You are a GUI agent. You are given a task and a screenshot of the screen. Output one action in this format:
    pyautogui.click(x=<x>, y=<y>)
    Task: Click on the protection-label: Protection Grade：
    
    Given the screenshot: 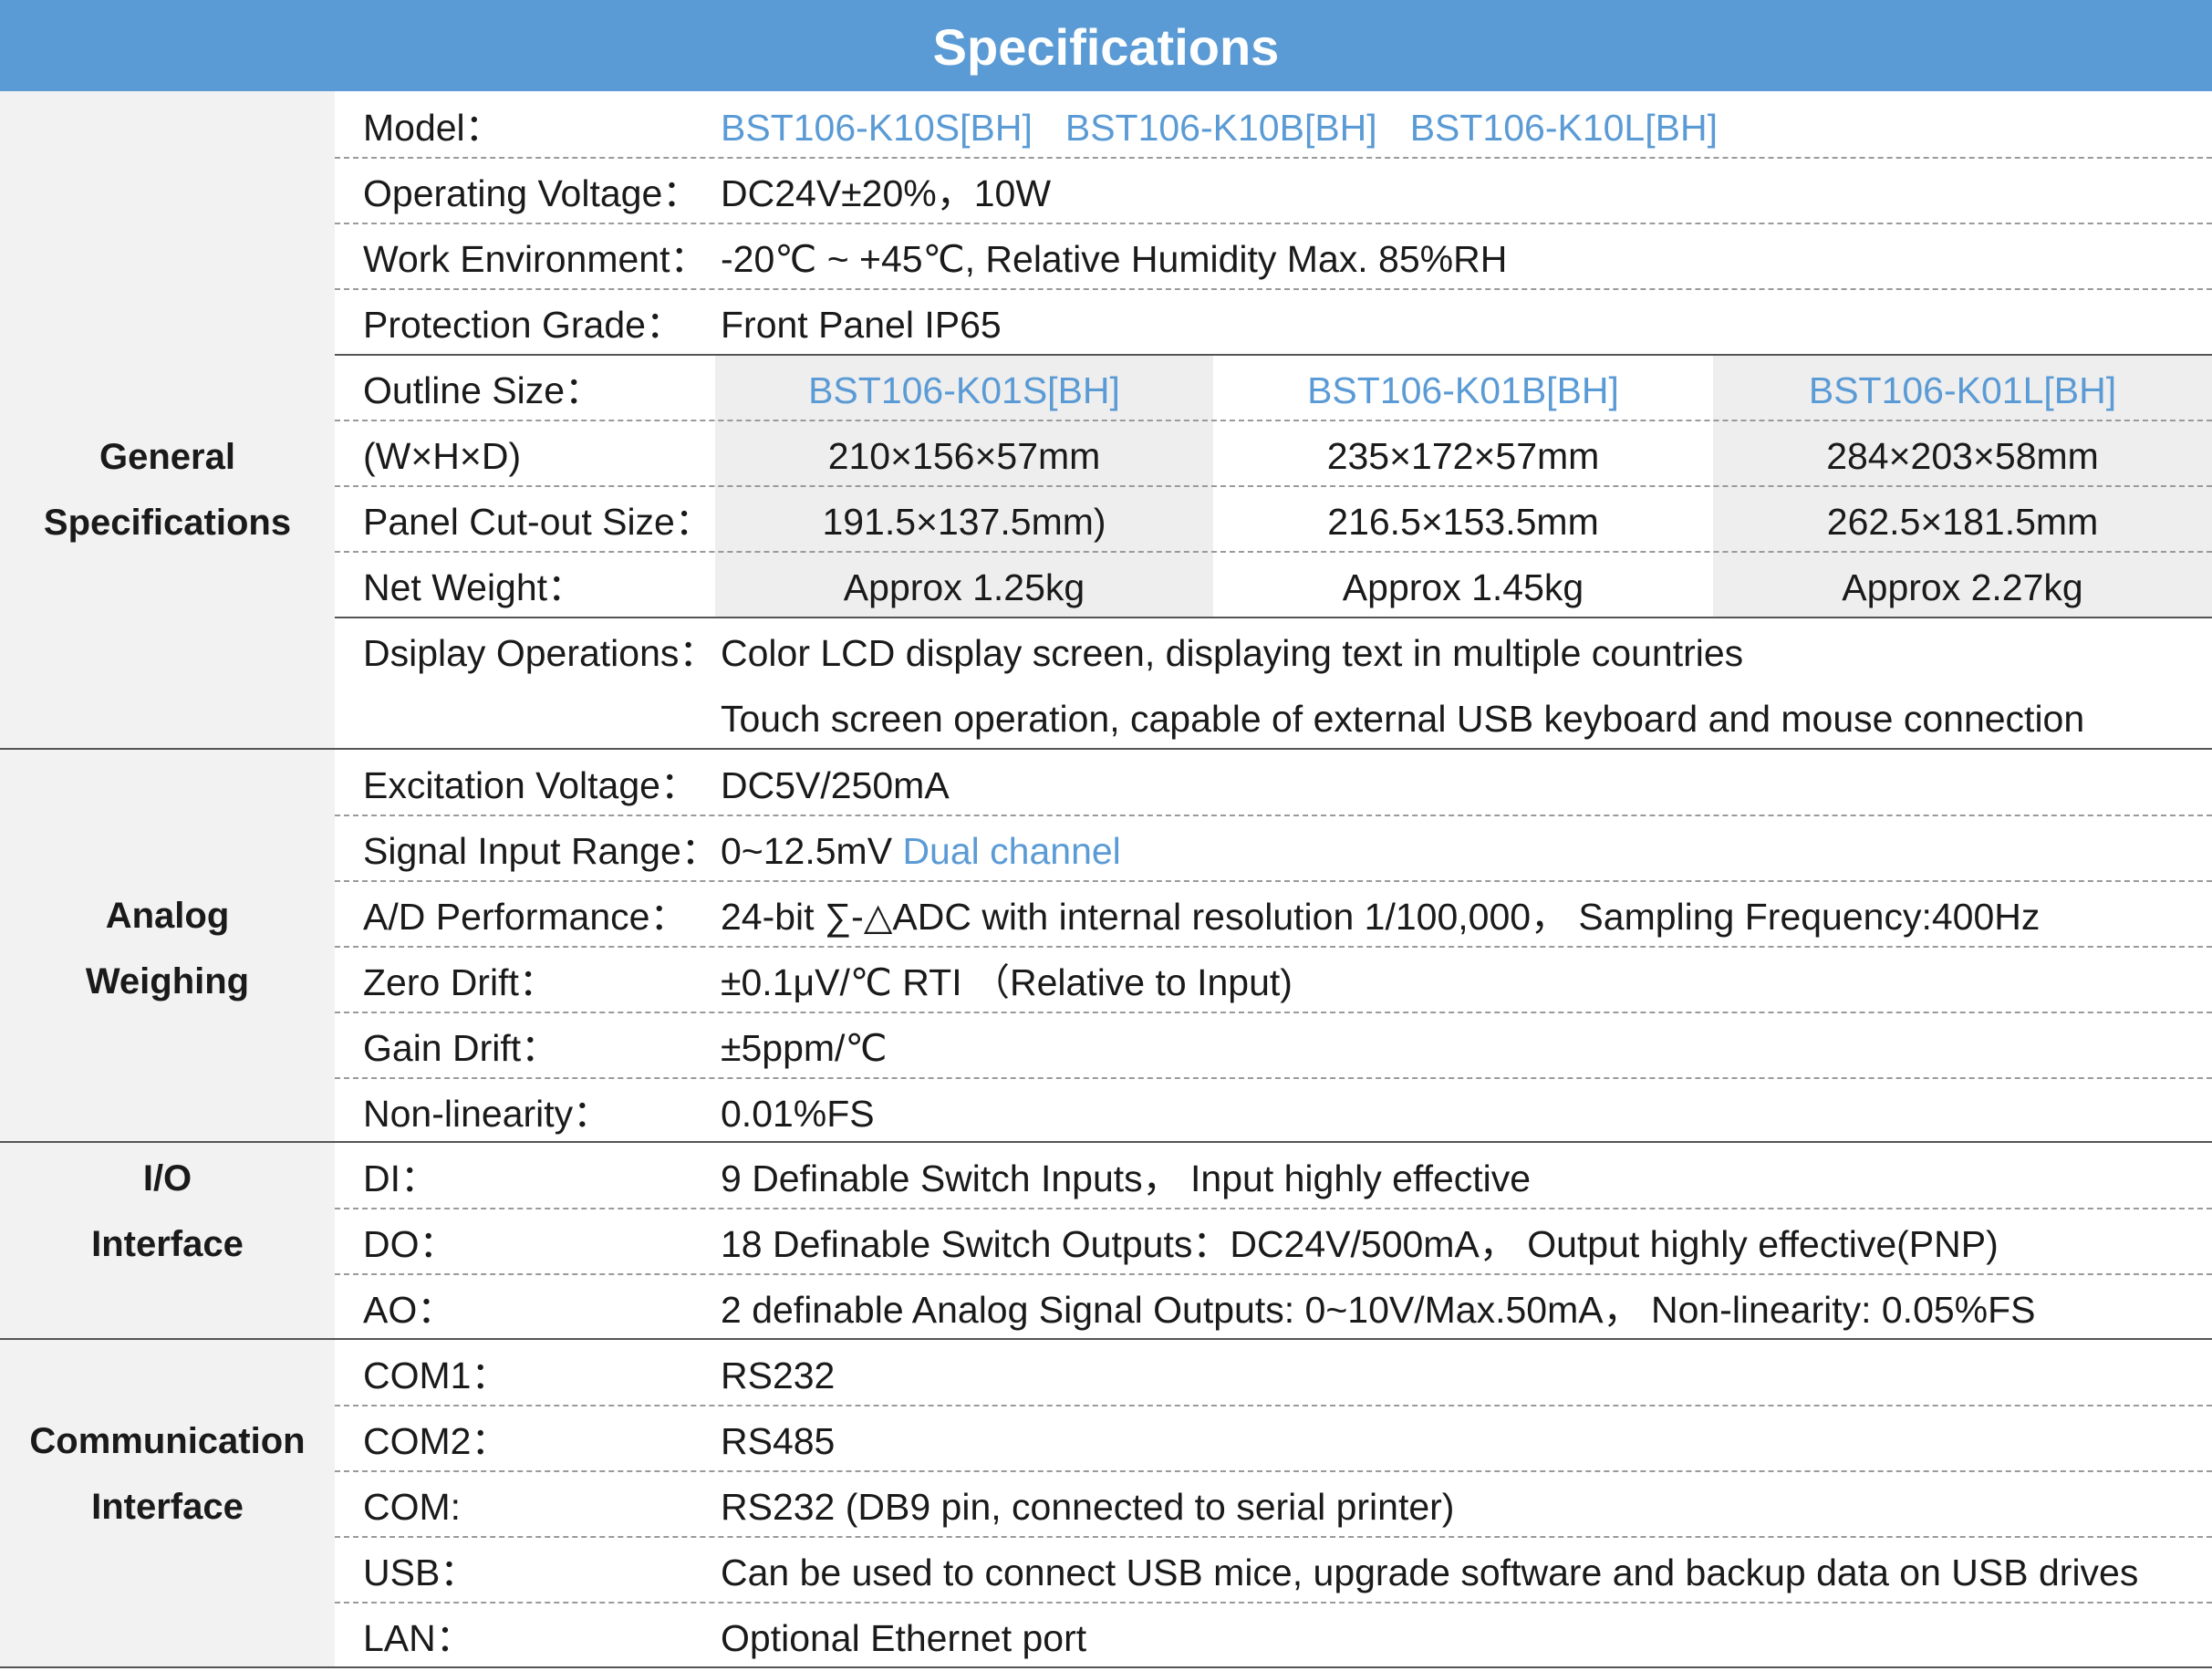 What is the action you would take?
    pyautogui.click(x=523, y=325)
    